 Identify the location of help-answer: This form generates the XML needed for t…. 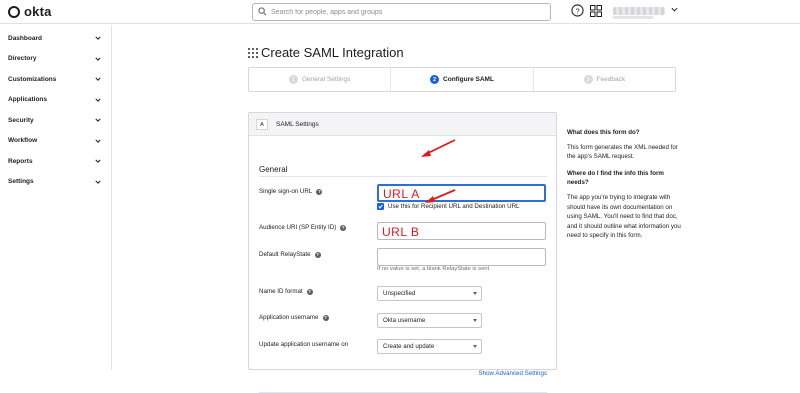
(622, 152).